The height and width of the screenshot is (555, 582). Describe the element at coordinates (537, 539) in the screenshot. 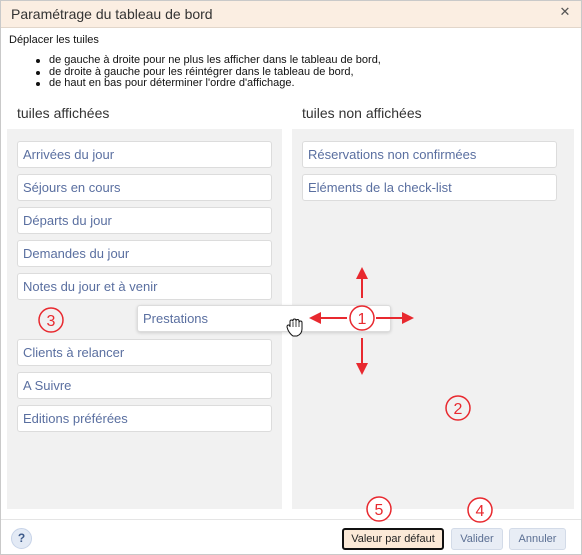

I see `cancel-button: Annuler` at that location.